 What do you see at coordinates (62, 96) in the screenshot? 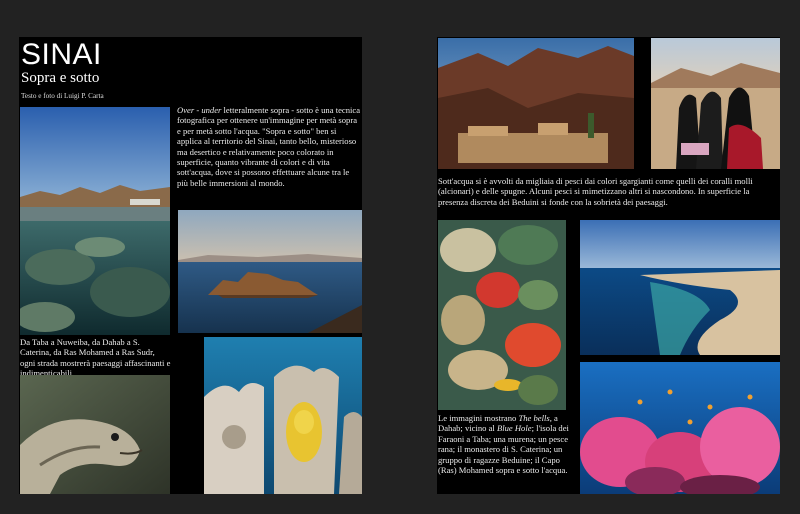
I see `byline: Testo e foto di Luigi P. Carta` at bounding box center [62, 96].